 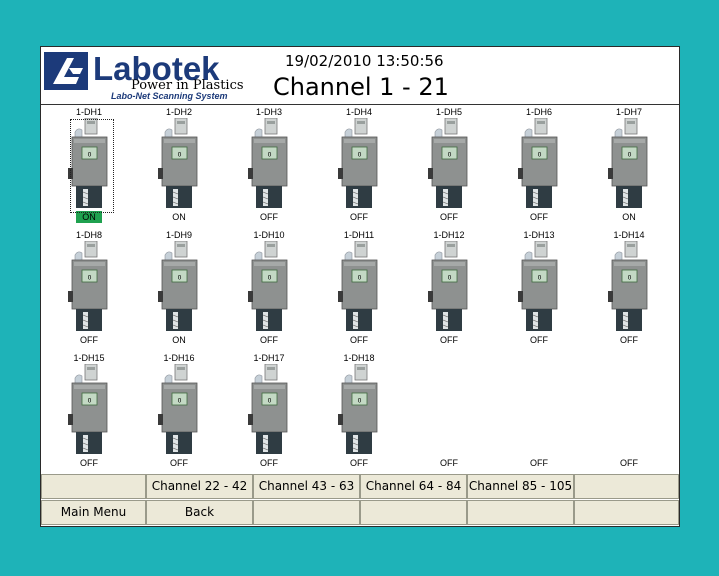 I want to click on dryer-unit: 1-DH9 0 ON, so click(x=179, y=290).